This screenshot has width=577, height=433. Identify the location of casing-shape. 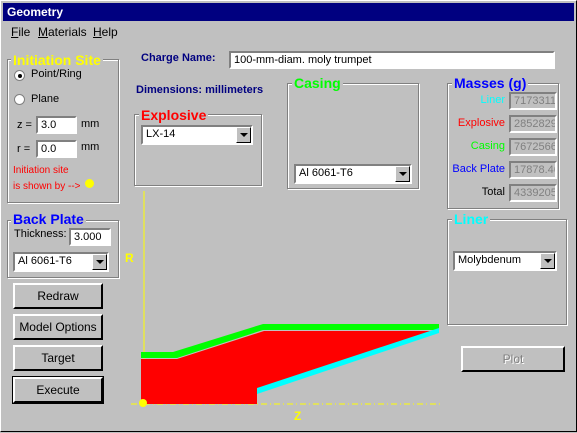
(290, 341).